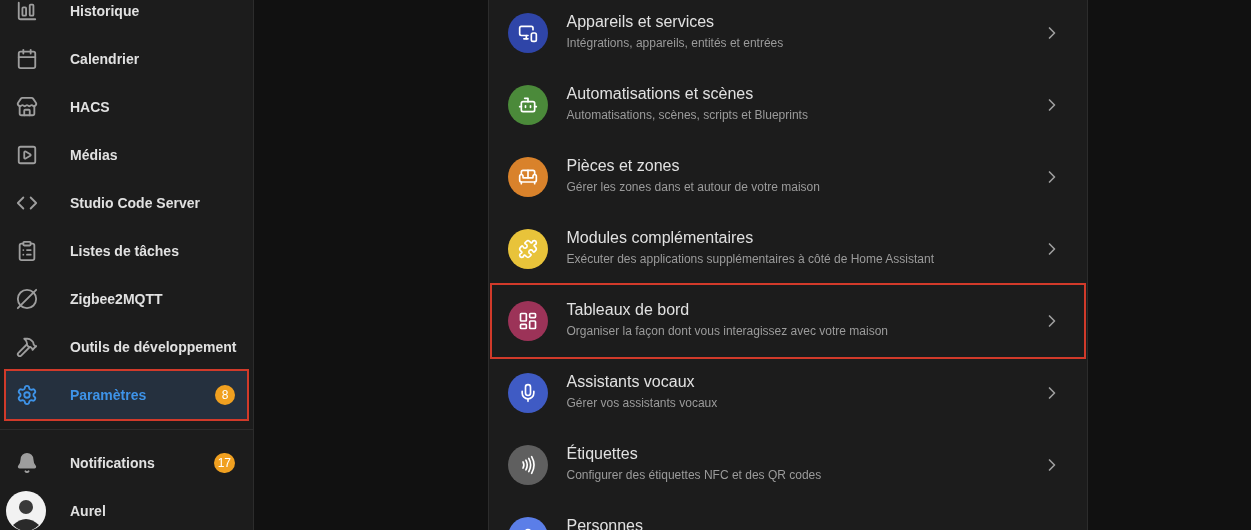 This screenshot has width=1251, height=530. I want to click on row-subtitle: Automatisations, scènes, scripts et Blueprints, so click(687, 115).